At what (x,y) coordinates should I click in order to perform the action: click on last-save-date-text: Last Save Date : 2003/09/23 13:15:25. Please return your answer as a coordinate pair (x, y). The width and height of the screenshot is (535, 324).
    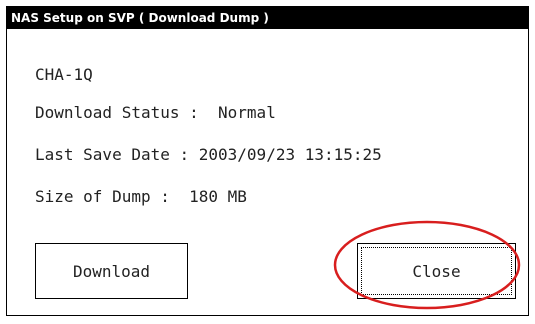
    Looking at the image, I should click on (208, 154).